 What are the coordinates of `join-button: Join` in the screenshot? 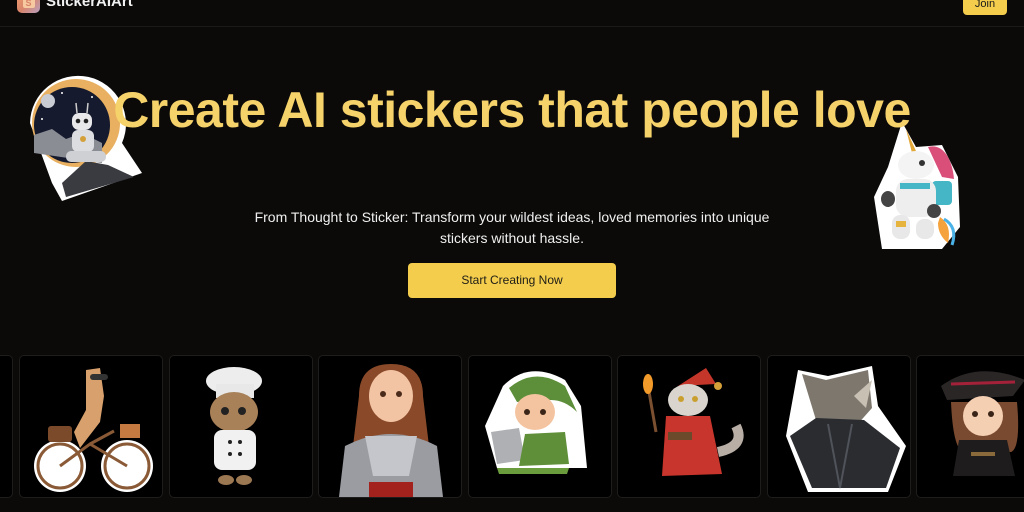 It's located at (985, 7).